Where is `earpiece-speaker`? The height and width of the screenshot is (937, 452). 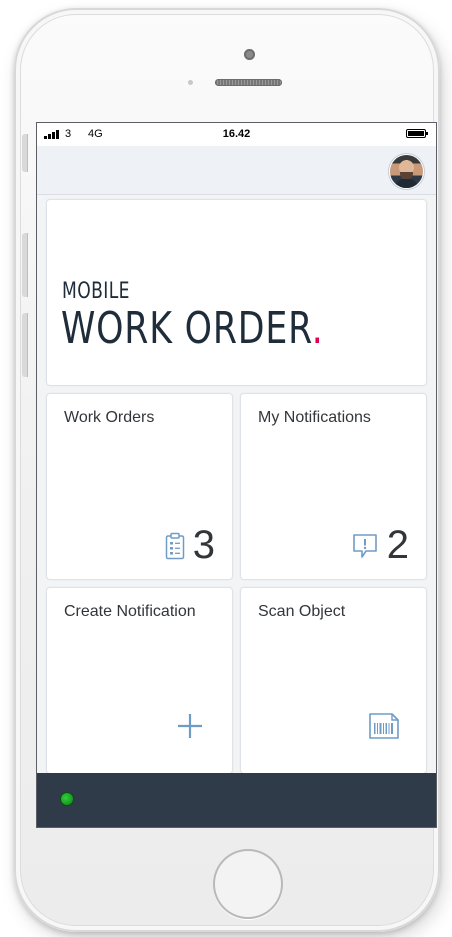
earpiece-speaker is located at coordinates (248, 82).